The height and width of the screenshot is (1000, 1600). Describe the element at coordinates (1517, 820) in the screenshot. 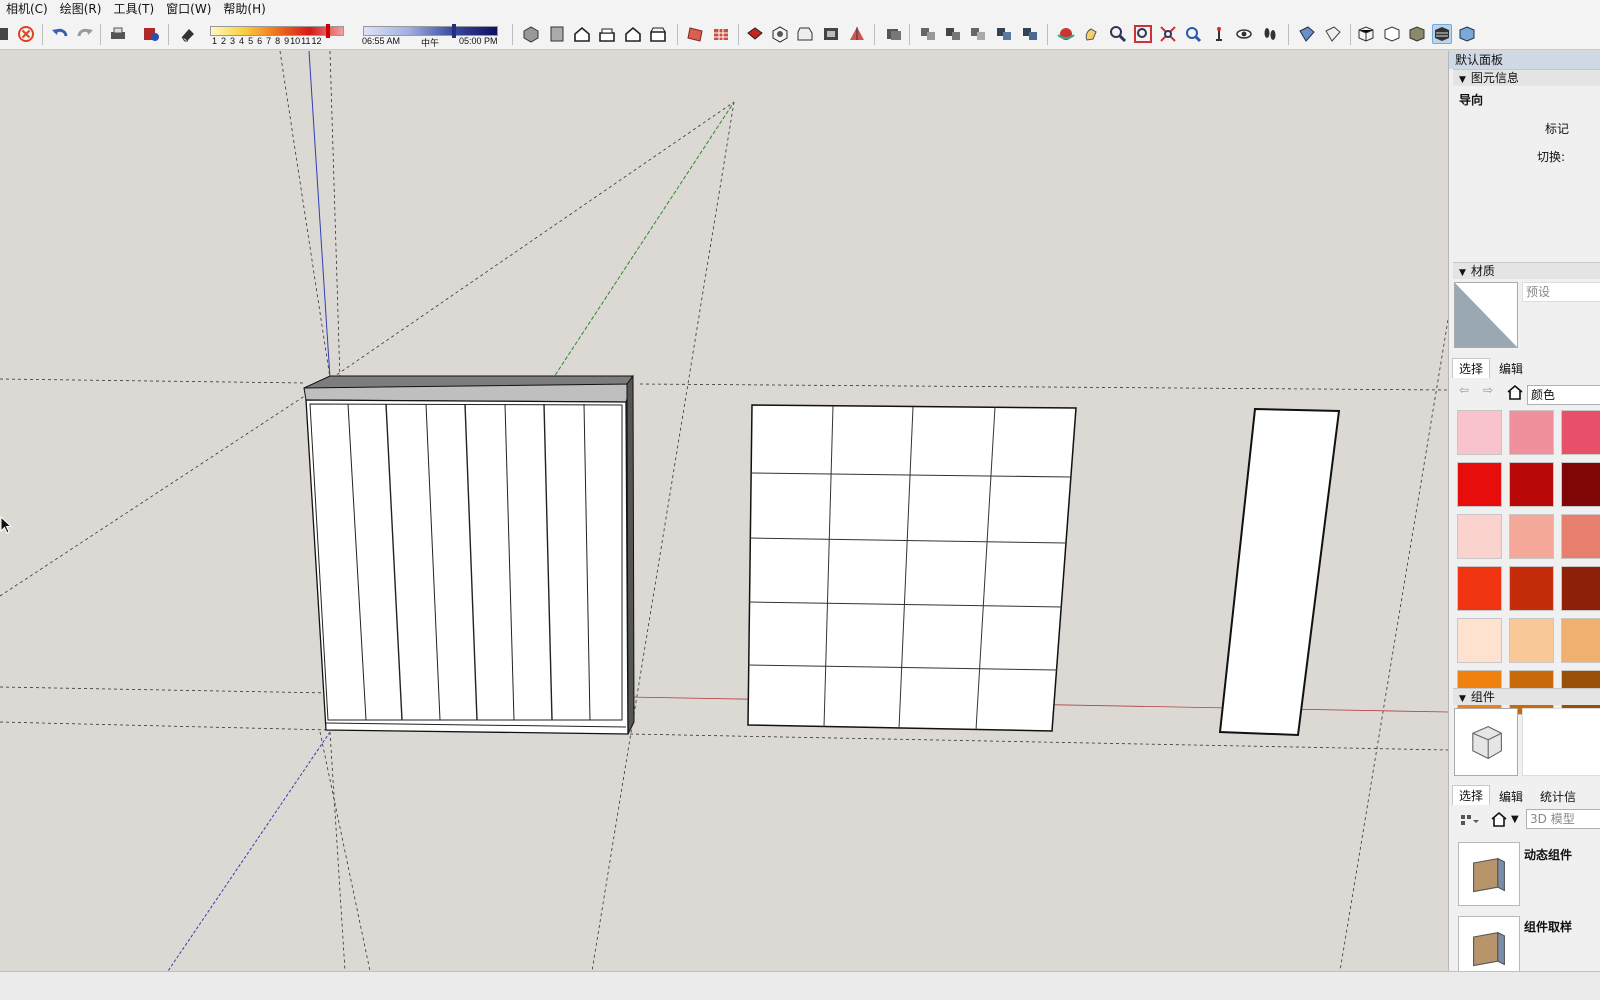

I see `dropdown-arrow-icon: ▼` at that location.